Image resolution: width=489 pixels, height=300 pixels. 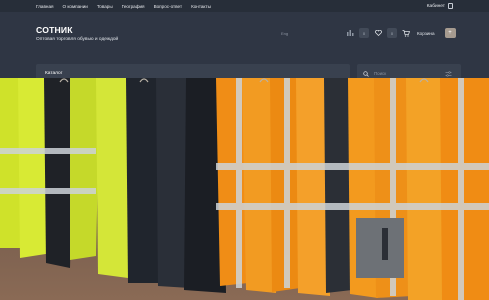 I want to click on compare-icon, so click(x=350, y=33).